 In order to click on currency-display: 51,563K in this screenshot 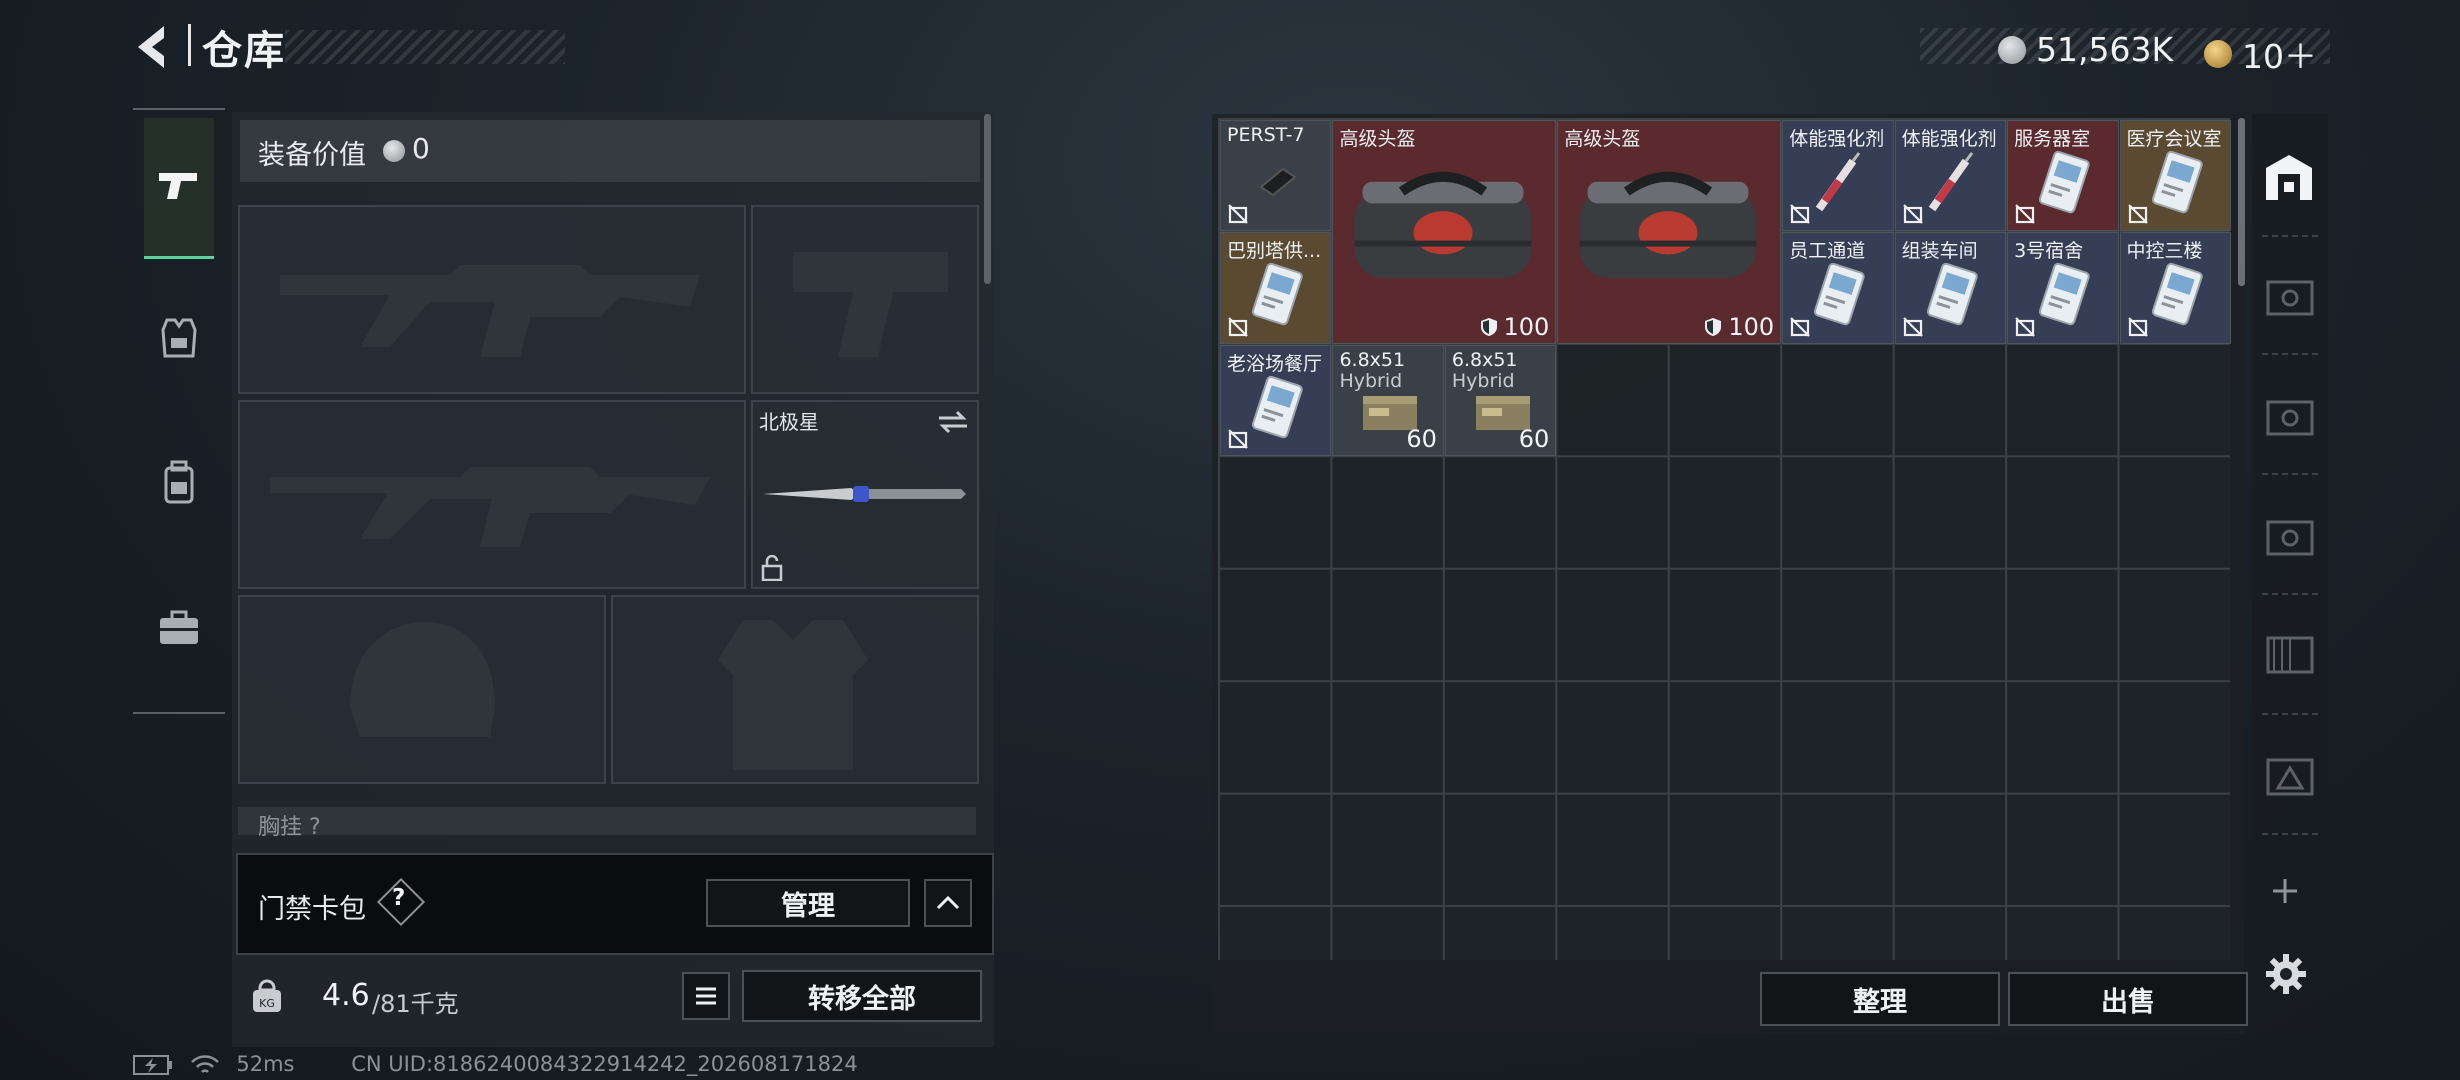, I will do `click(2085, 49)`.